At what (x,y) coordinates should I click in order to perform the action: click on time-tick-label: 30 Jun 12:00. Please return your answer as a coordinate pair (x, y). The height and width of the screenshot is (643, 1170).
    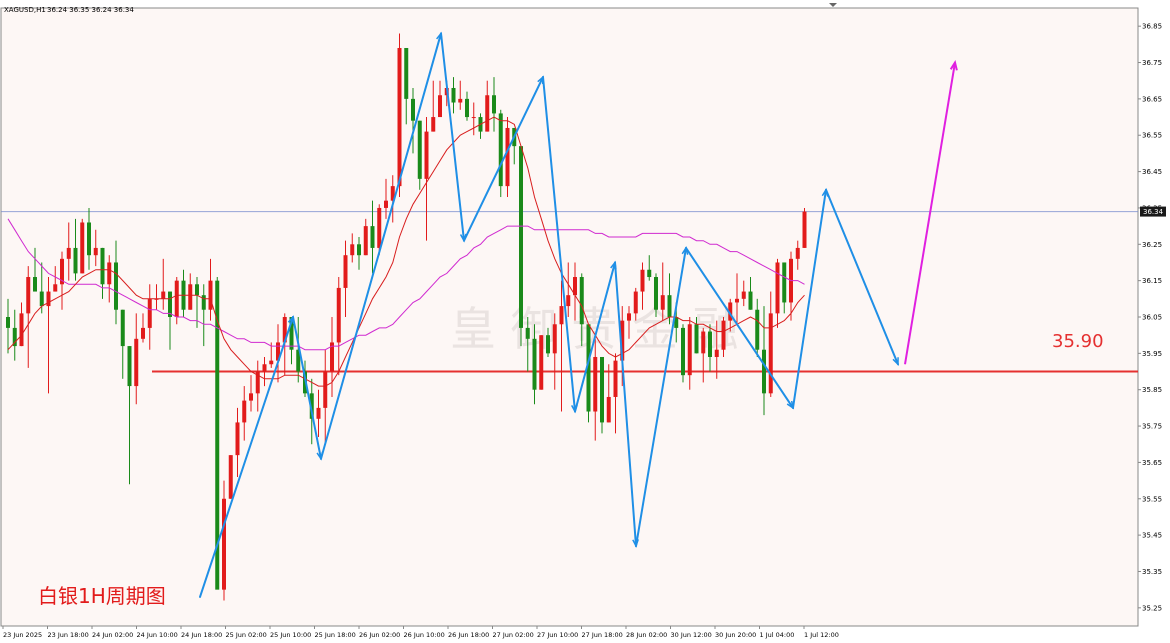
    Looking at the image, I should click on (691, 635).